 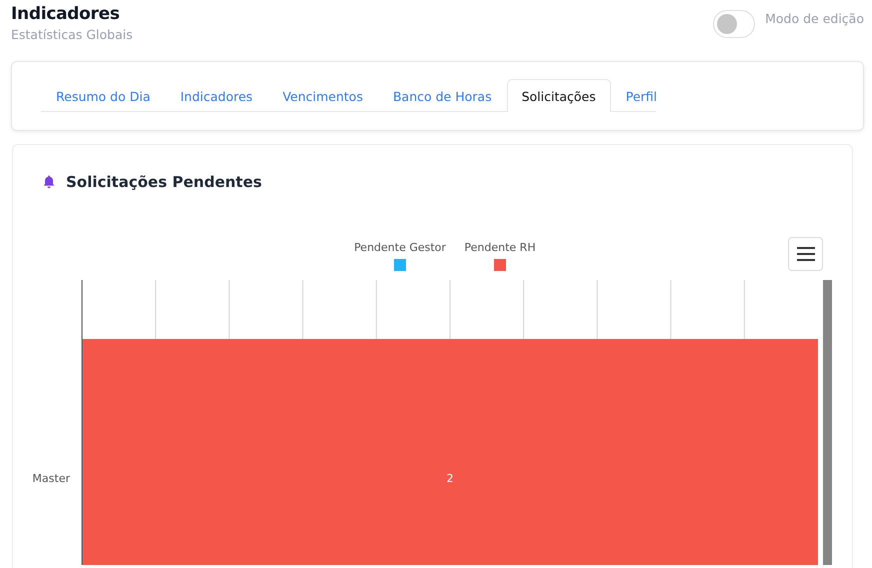 I want to click on legend-label: Pendente RH, so click(x=500, y=247).